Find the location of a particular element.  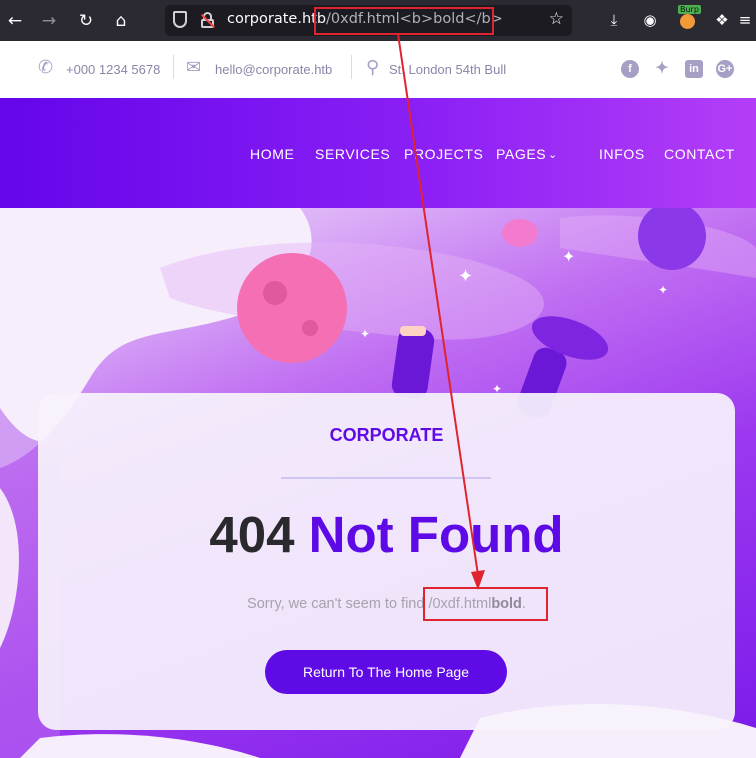

reload-icon: ↻ is located at coordinates (86, 21).